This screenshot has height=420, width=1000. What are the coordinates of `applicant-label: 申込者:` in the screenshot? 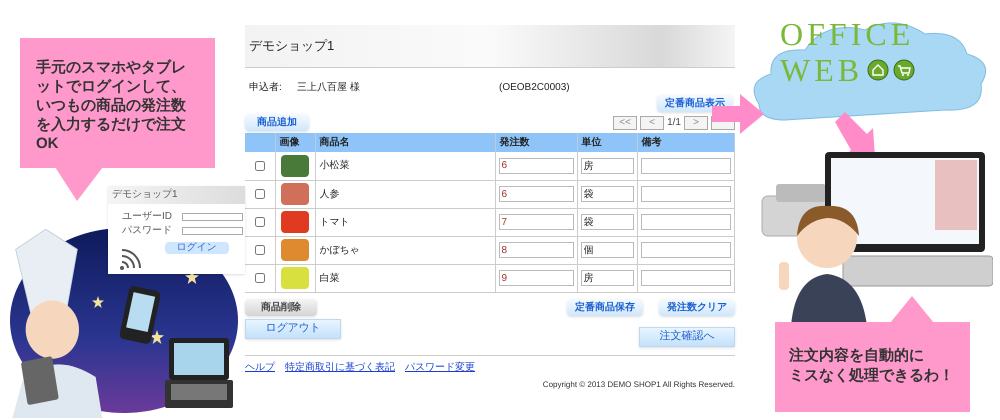 It's located at (266, 87).